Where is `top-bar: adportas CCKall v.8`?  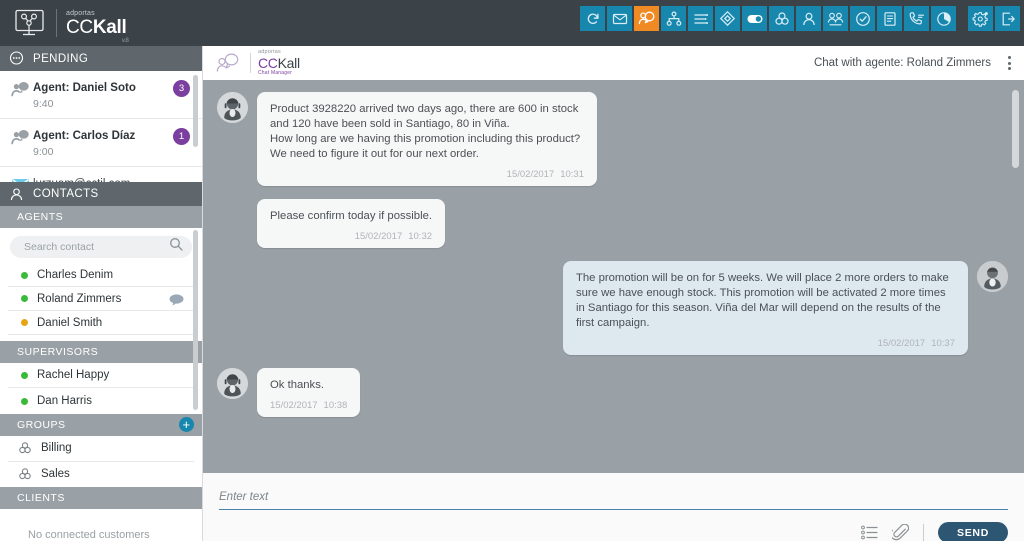 top-bar: adportas CCKall v.8 is located at coordinates (512, 23).